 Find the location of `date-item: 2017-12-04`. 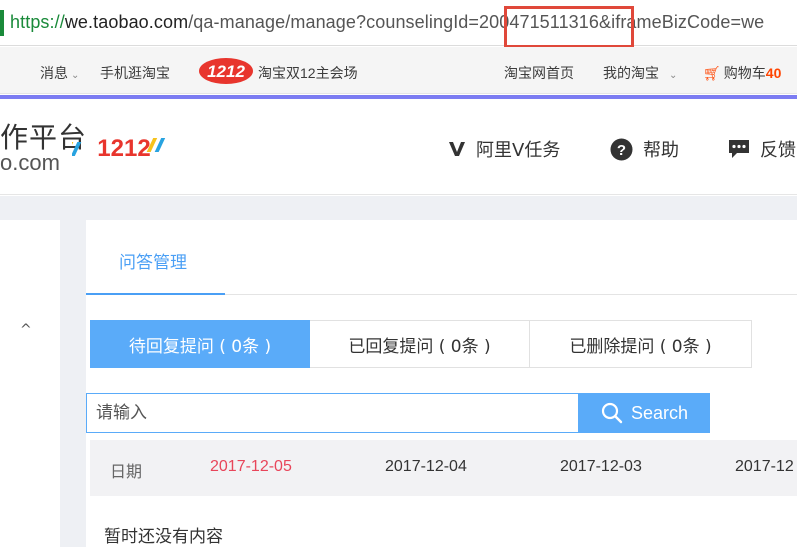

date-item: 2017-12-04 is located at coordinates (426, 467).